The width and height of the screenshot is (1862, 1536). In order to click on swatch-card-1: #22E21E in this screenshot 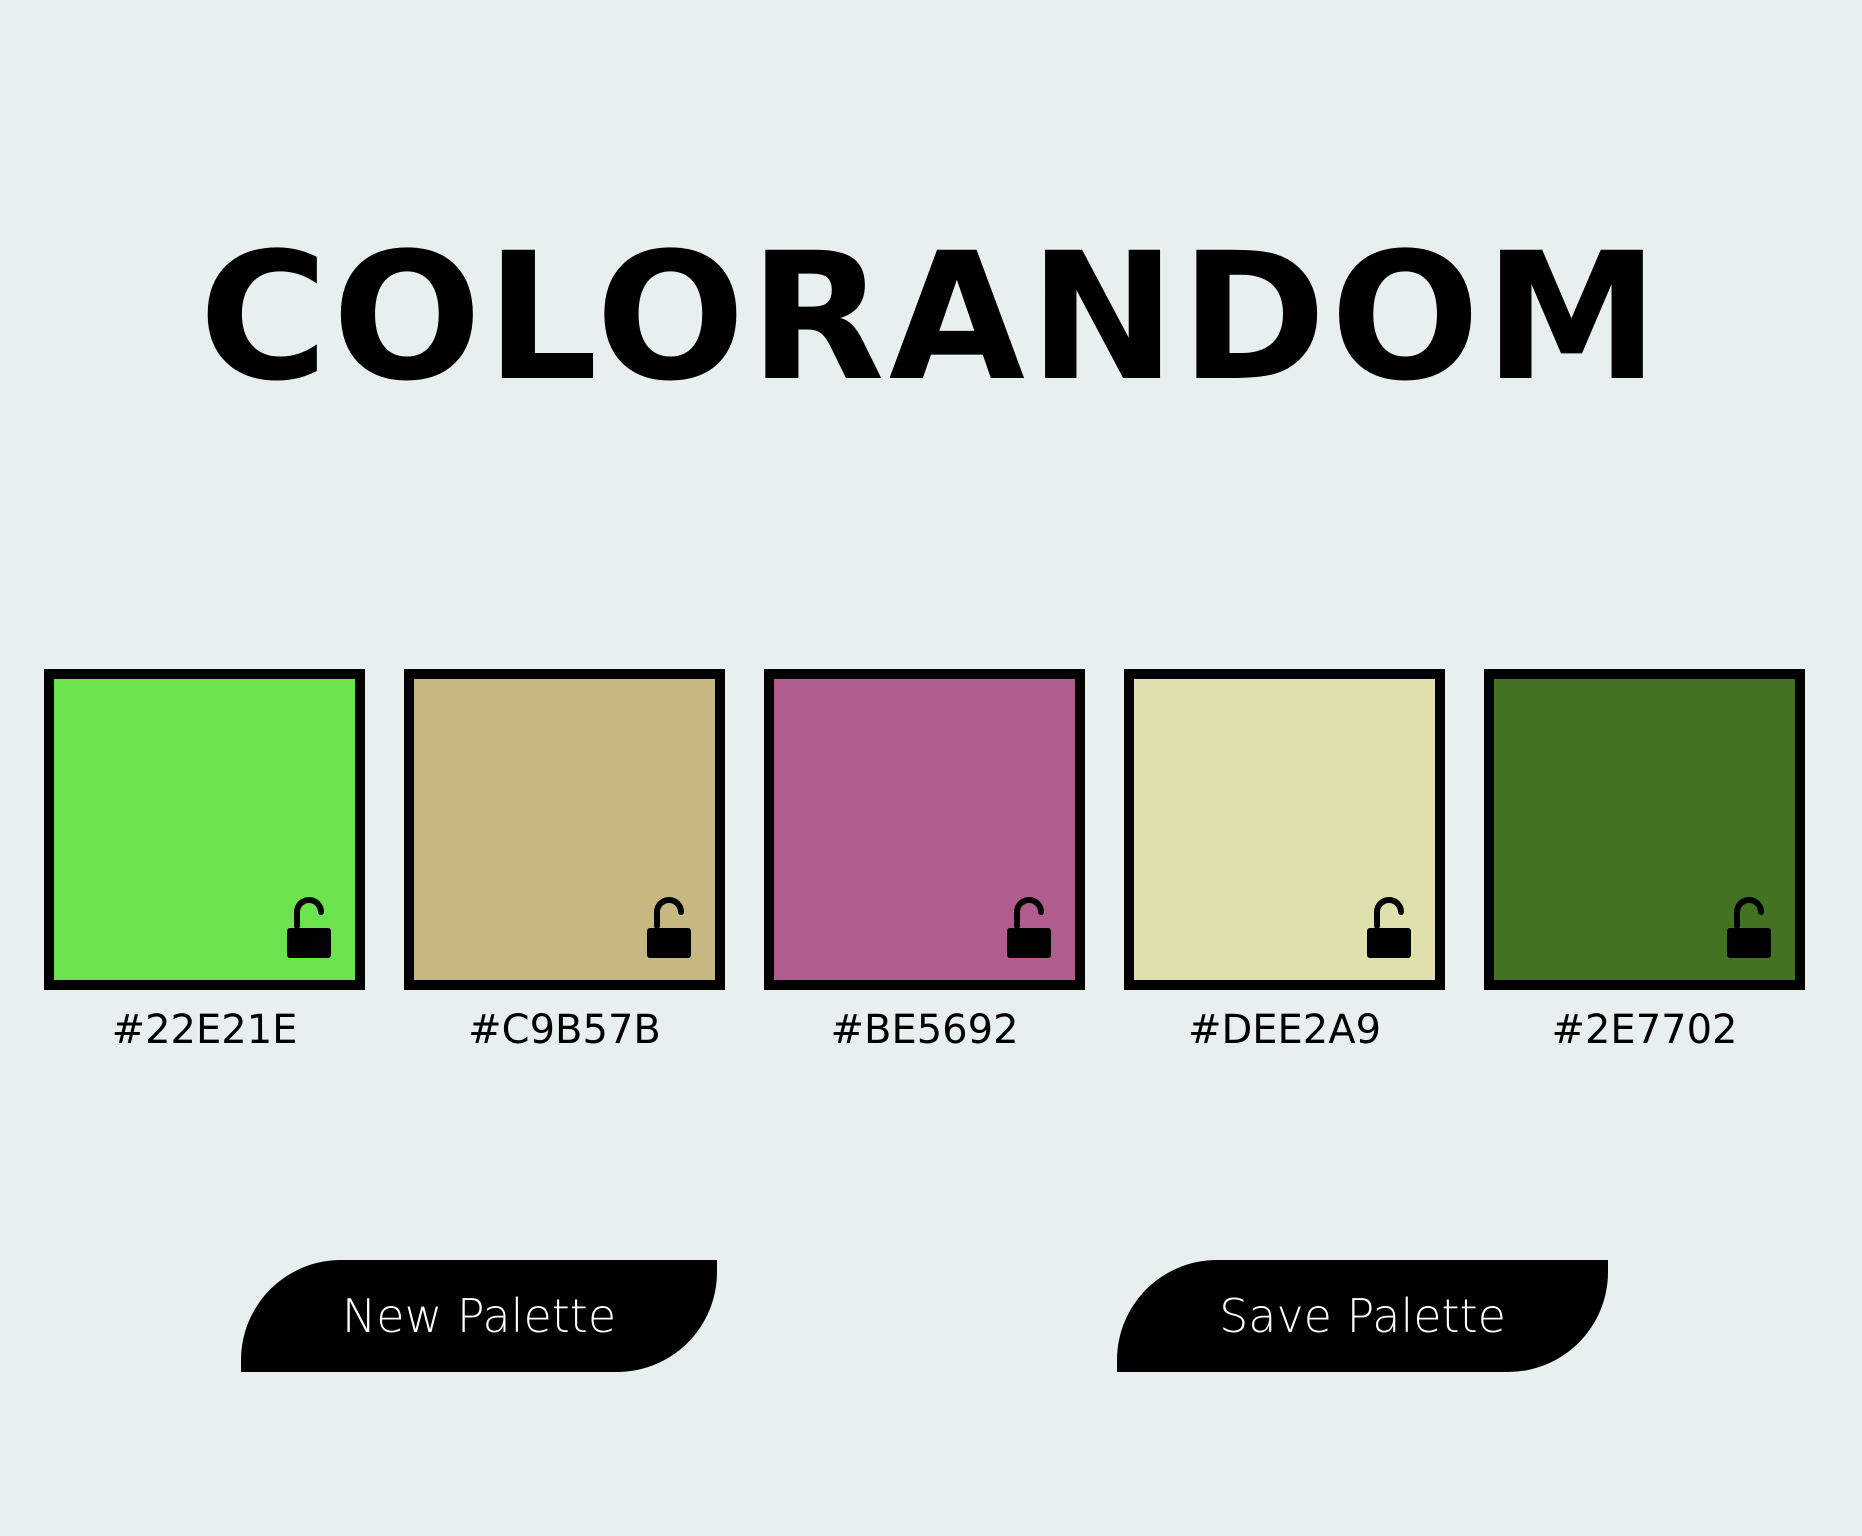, I will do `click(204, 862)`.